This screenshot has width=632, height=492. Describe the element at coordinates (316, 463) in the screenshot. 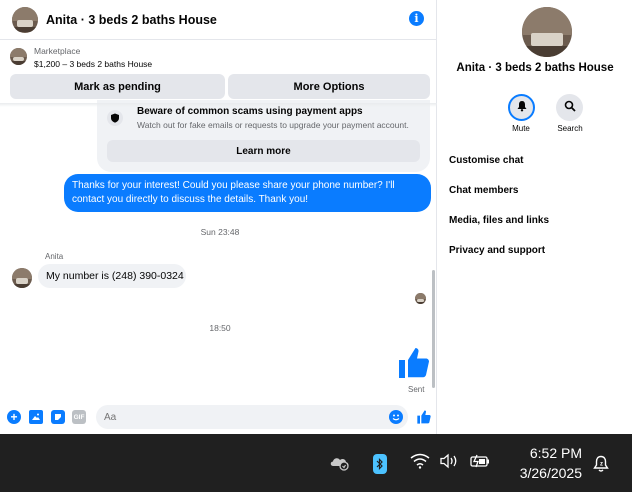

I see `taskbar: 6:52 PM 3/26/2025 z` at that location.